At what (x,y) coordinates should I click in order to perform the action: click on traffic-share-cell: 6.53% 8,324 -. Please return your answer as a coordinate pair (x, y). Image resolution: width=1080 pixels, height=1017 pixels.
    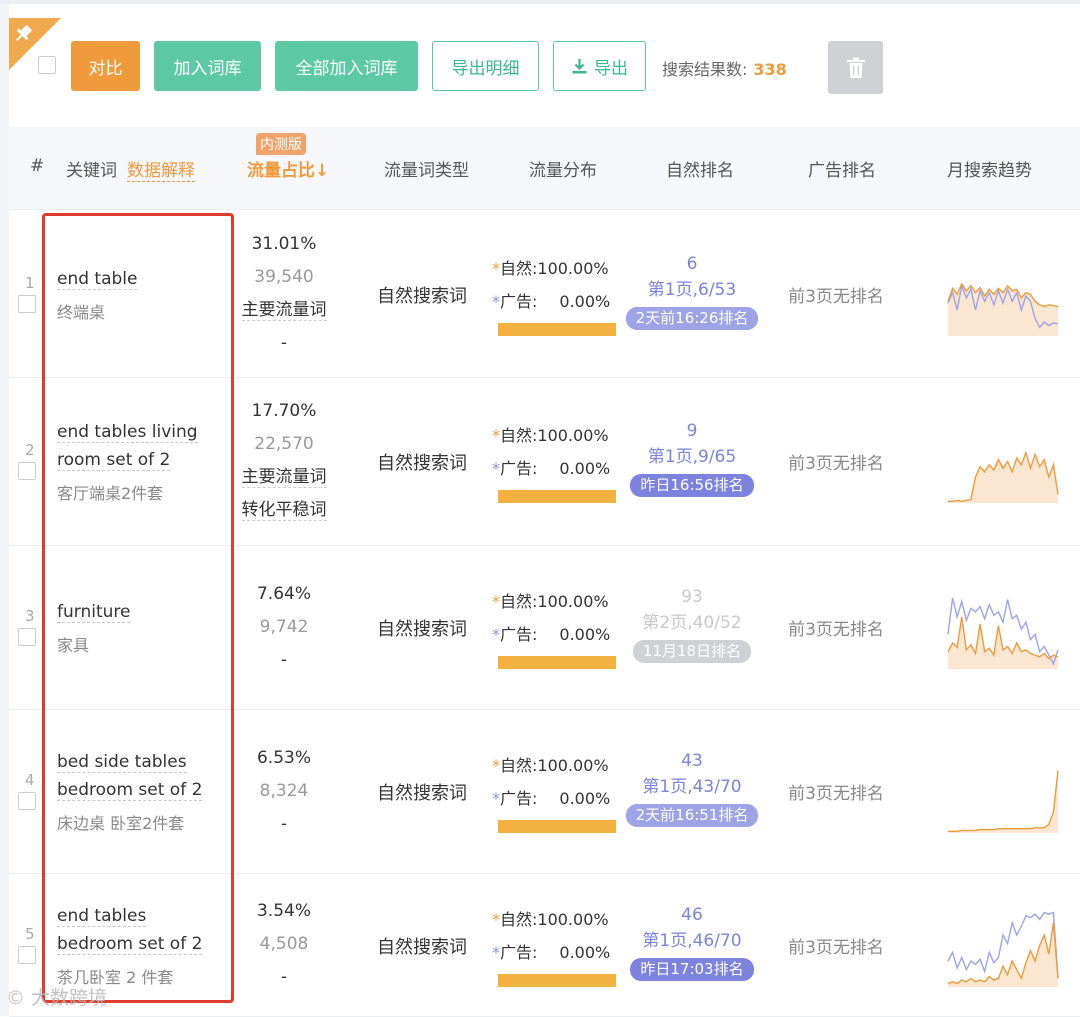
    Looking at the image, I should click on (284, 791).